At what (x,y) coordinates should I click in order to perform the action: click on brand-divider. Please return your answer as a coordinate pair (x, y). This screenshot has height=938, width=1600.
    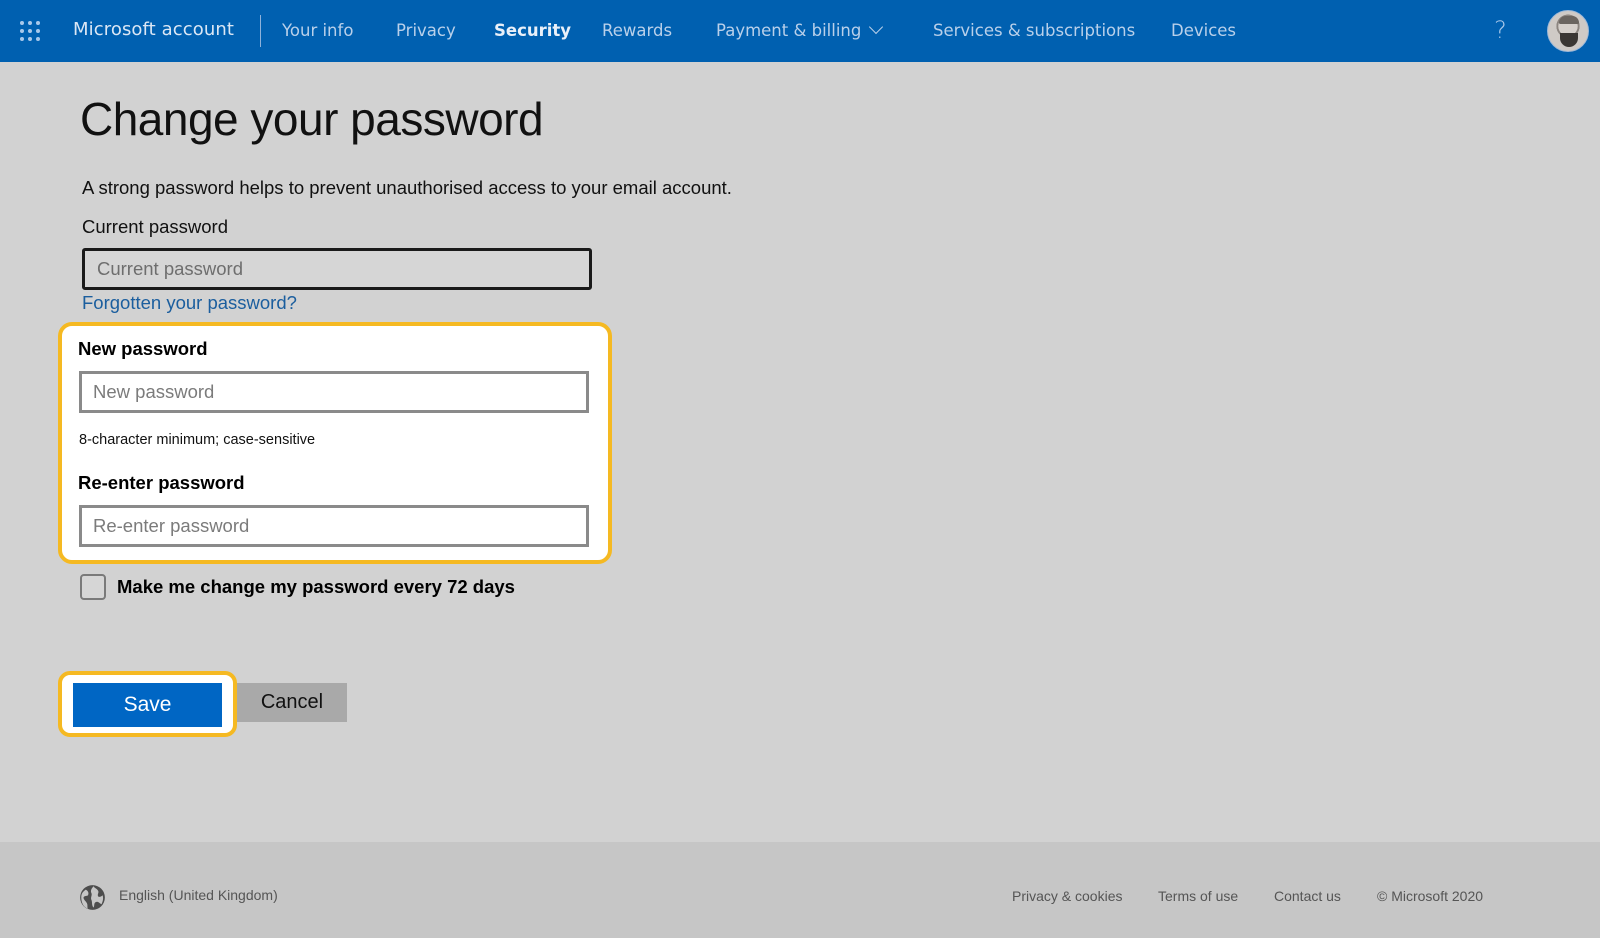
    Looking at the image, I should click on (260, 31).